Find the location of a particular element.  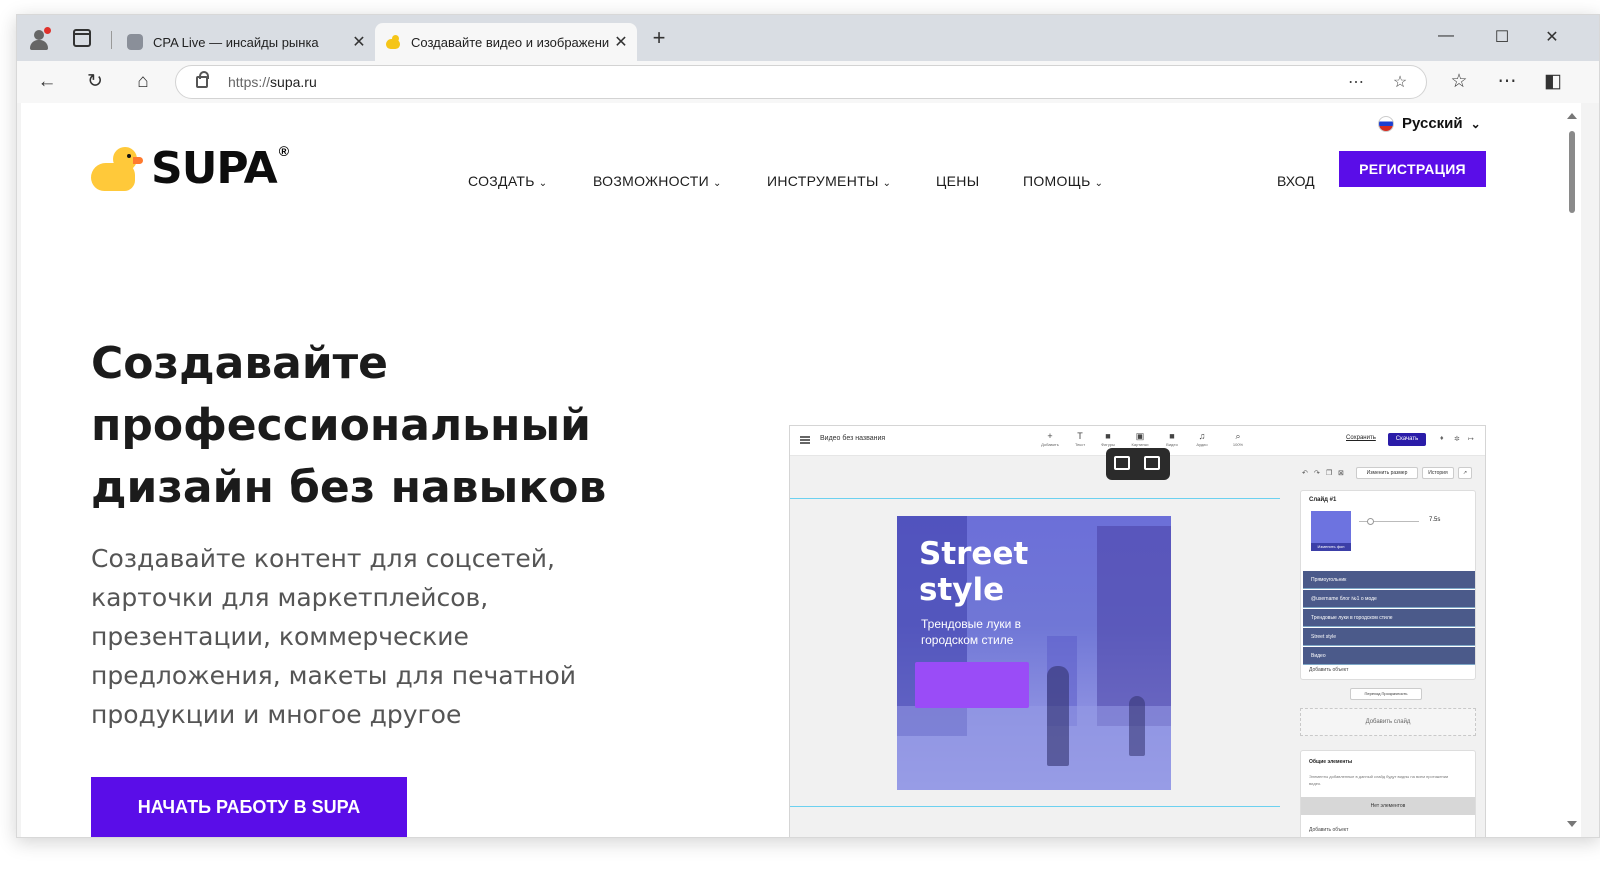

redo-icon: ↷ is located at coordinates (1317, 473).